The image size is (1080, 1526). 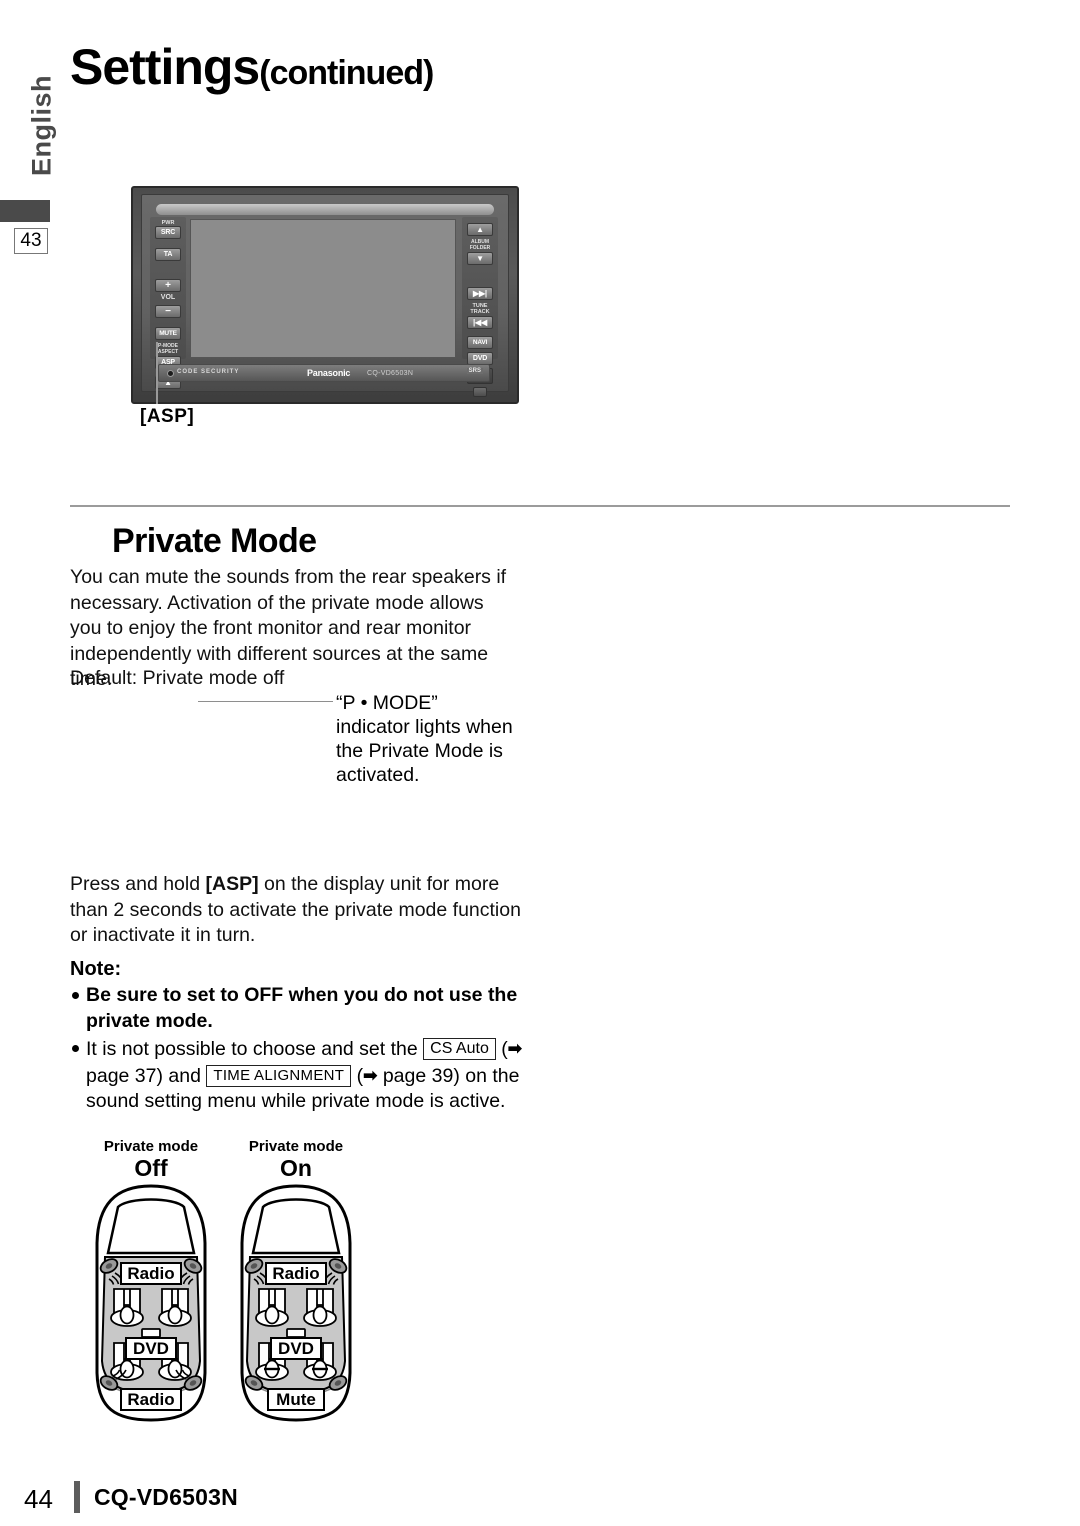 I want to click on device-button-eject, so click(x=480, y=392).